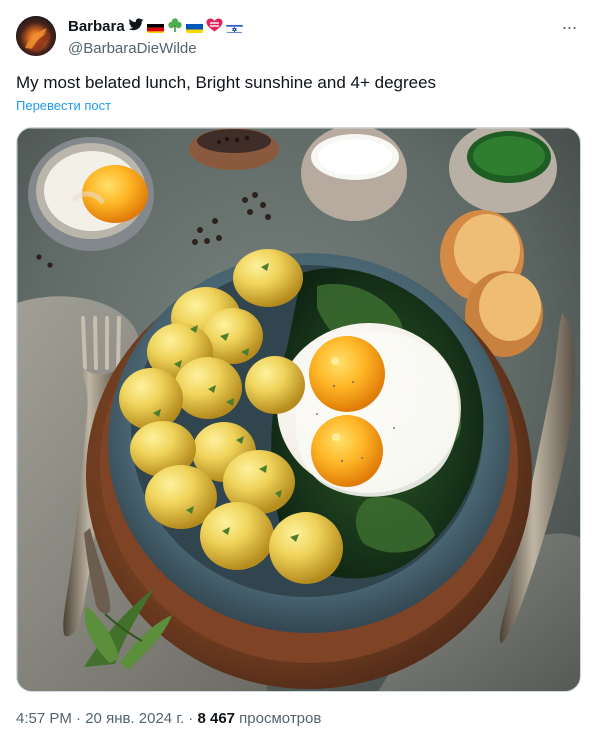  I want to click on views-label: просмотров, so click(278, 718).